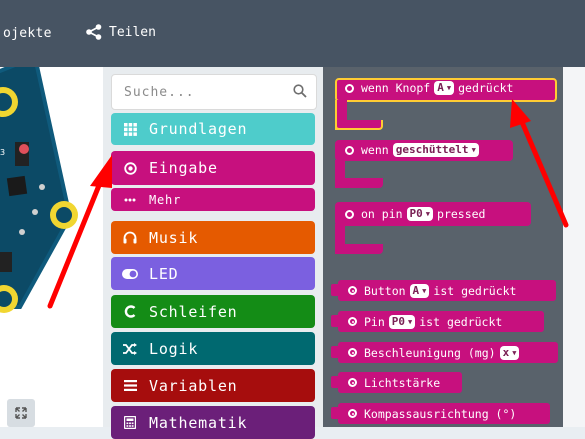 This screenshot has width=585, height=439. I want to click on block-compass-heading: Kompassausrichtung (°), so click(444, 413).